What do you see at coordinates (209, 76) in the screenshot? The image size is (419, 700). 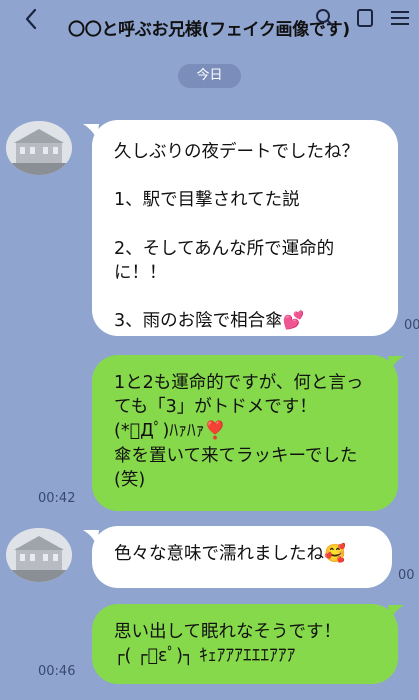 I see `date-separator: 今日` at bounding box center [209, 76].